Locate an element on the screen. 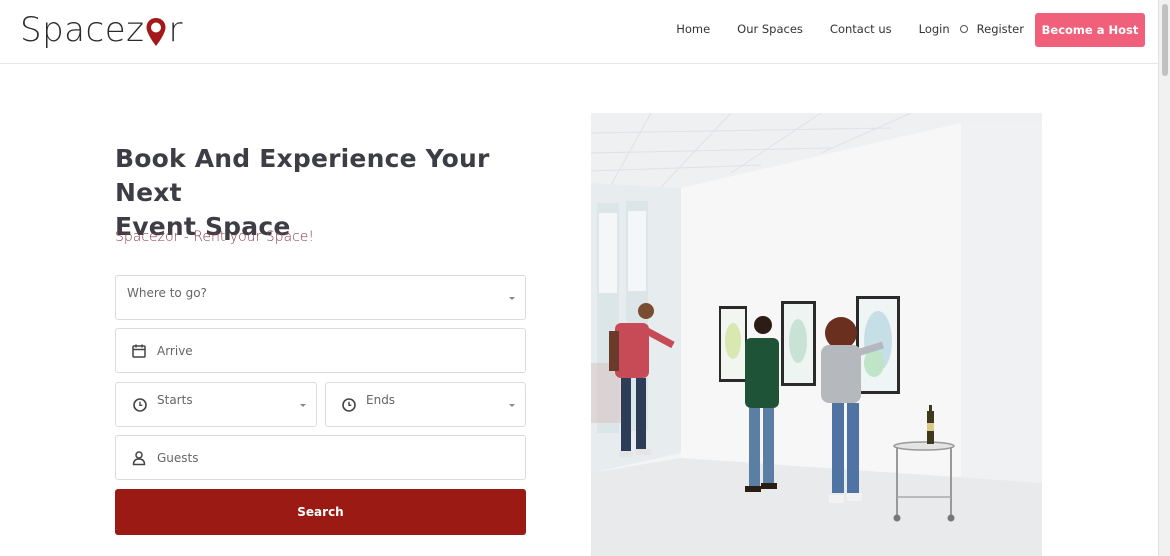  site-logo: Spacez r is located at coordinates (101, 30).